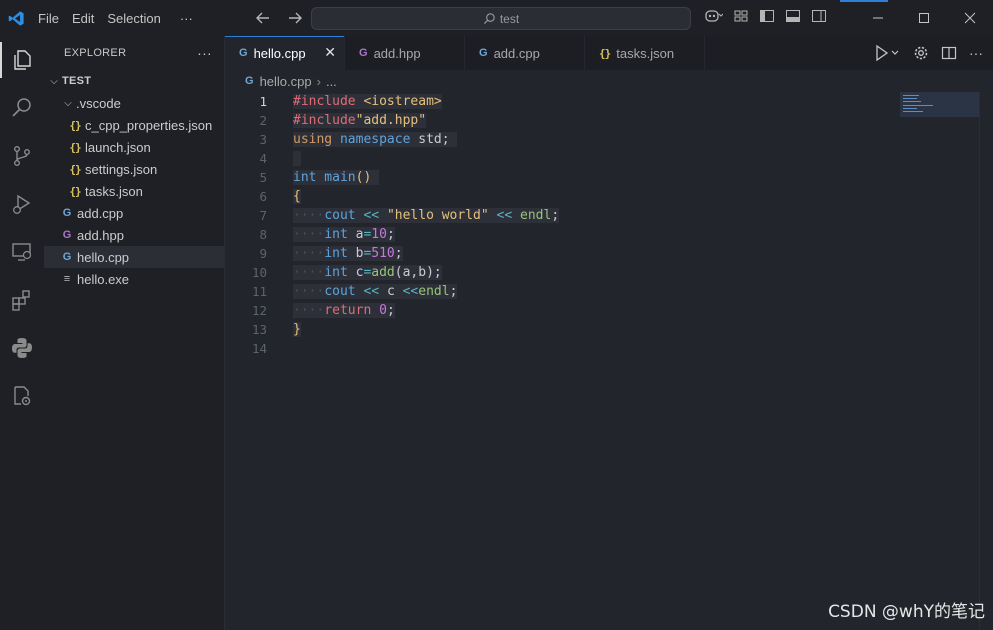 The width and height of the screenshot is (993, 630). I want to click on explorer-header: EXPLORER ···, so click(134, 53).